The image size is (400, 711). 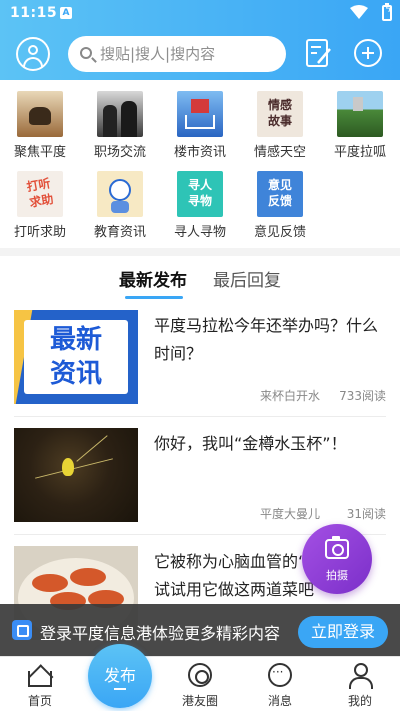 I want to click on nav-me: 我的, so click(x=360, y=684).